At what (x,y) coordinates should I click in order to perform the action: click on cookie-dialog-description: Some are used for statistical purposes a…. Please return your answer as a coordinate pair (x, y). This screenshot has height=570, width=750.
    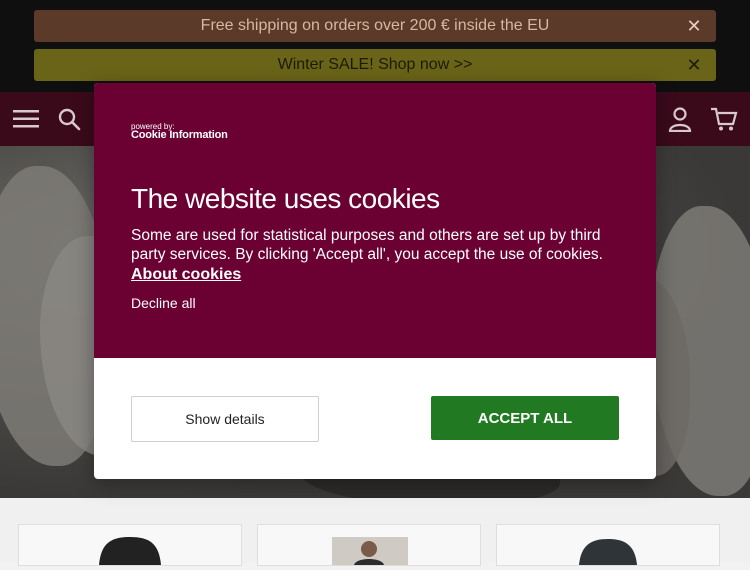
    Looking at the image, I should click on (367, 245).